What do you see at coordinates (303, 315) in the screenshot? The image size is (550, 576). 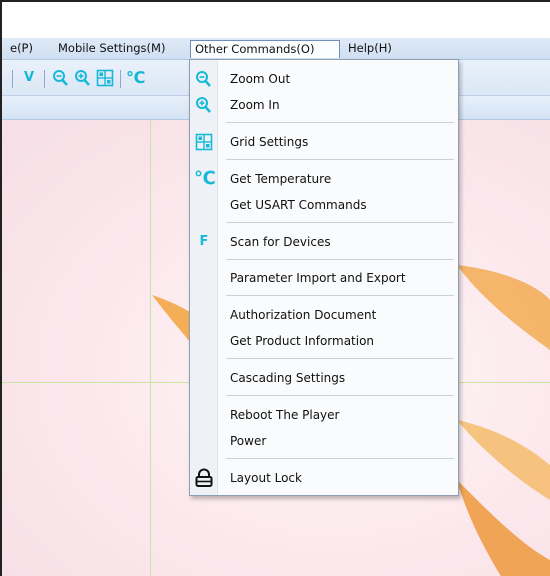 I see `menu-item-label: Authorization Document` at bounding box center [303, 315].